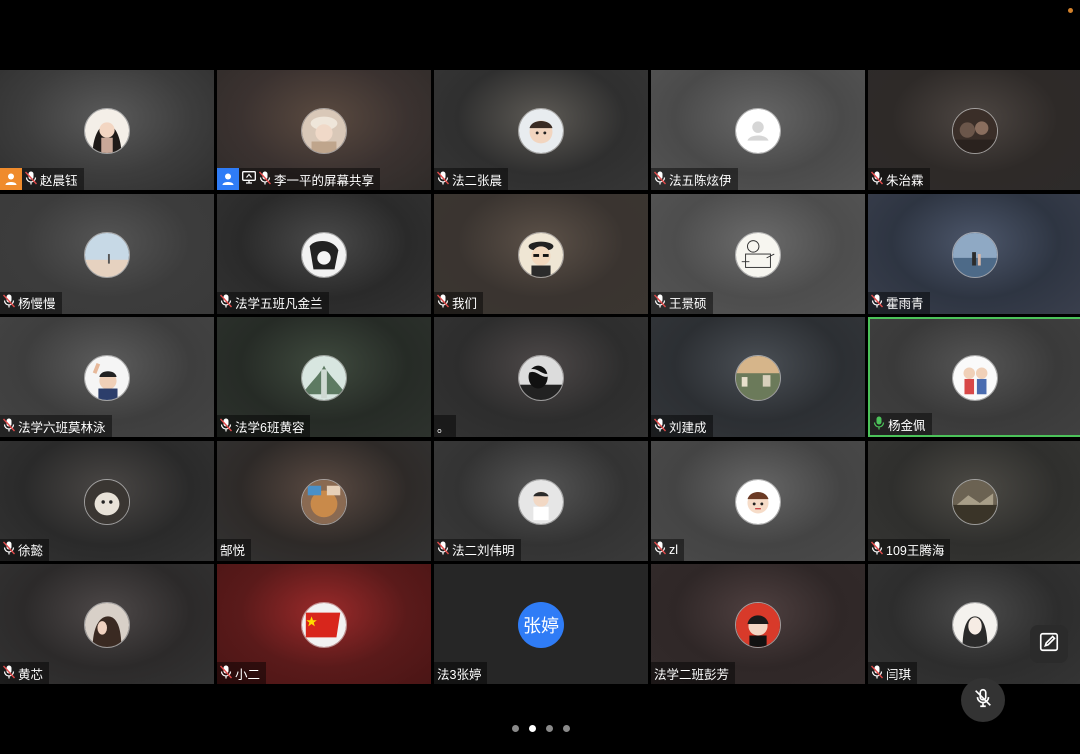 Image resolution: width=1080 pixels, height=754 pixels. What do you see at coordinates (974, 500) in the screenshot?
I see `participant-tile: 109王腾海` at bounding box center [974, 500].